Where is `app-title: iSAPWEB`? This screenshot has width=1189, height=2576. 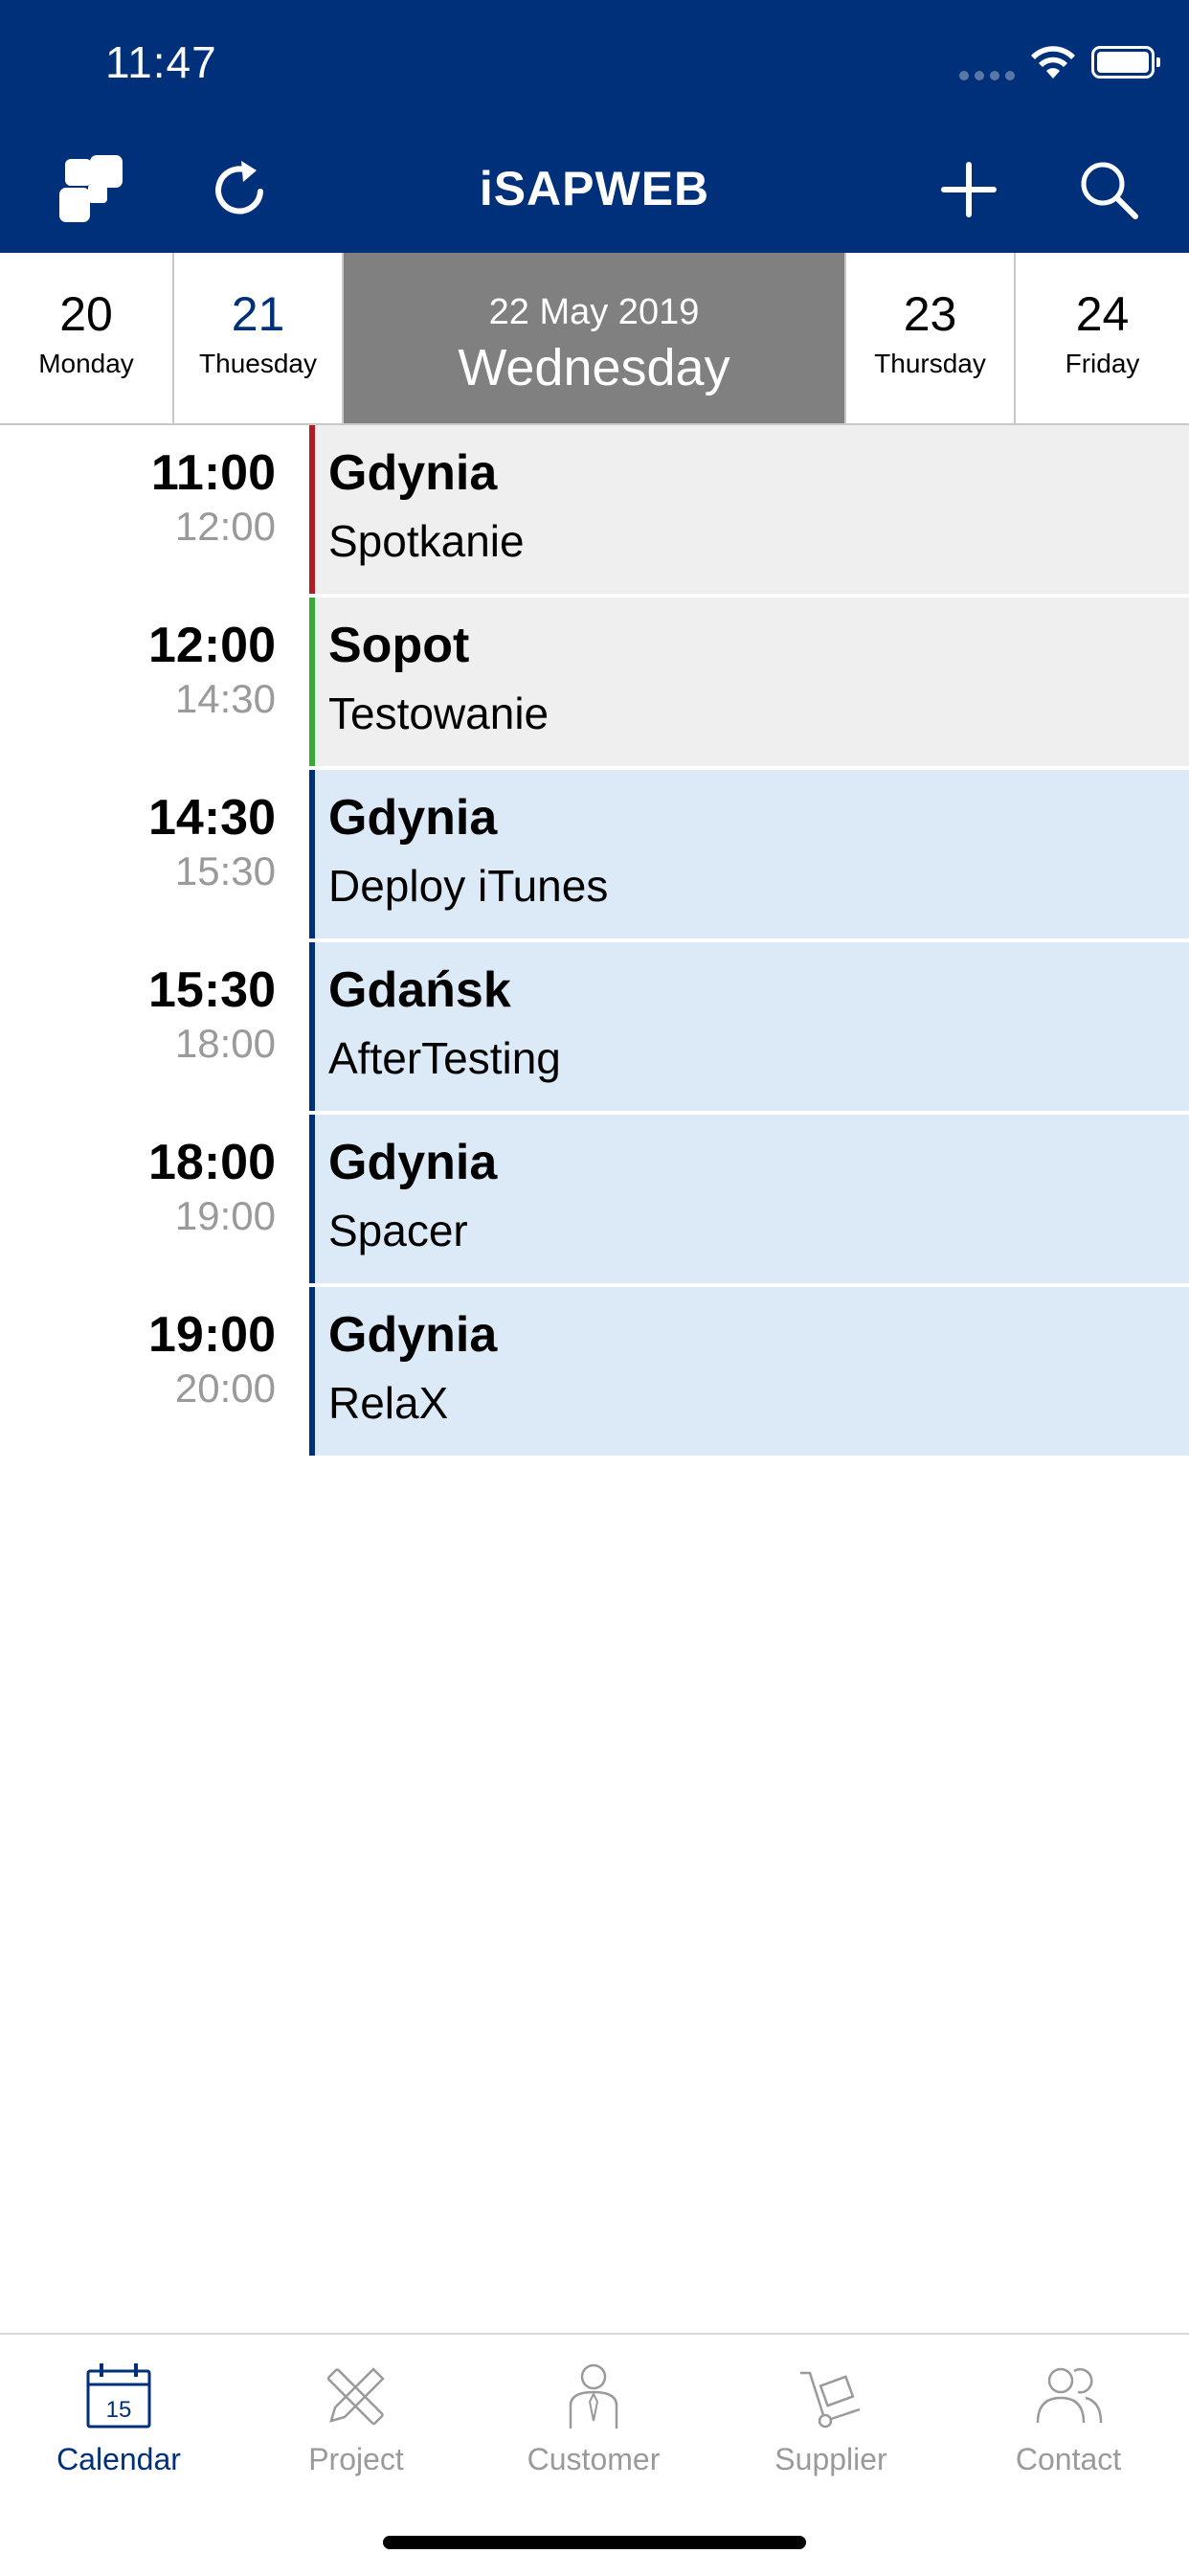 app-title: iSAPWEB is located at coordinates (594, 188).